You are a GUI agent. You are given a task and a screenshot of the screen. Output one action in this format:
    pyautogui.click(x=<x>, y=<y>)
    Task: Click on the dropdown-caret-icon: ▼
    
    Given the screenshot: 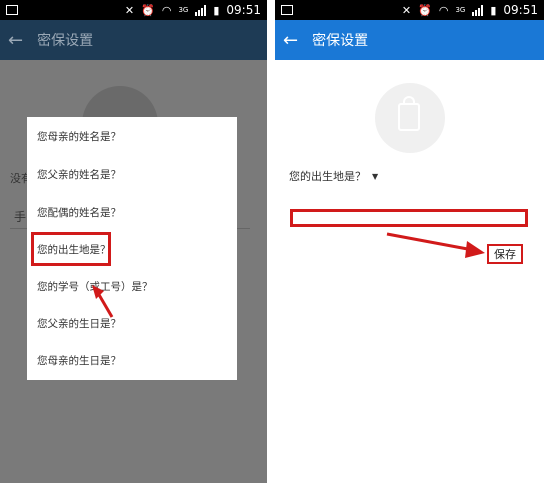 What is the action you would take?
    pyautogui.click(x=375, y=176)
    